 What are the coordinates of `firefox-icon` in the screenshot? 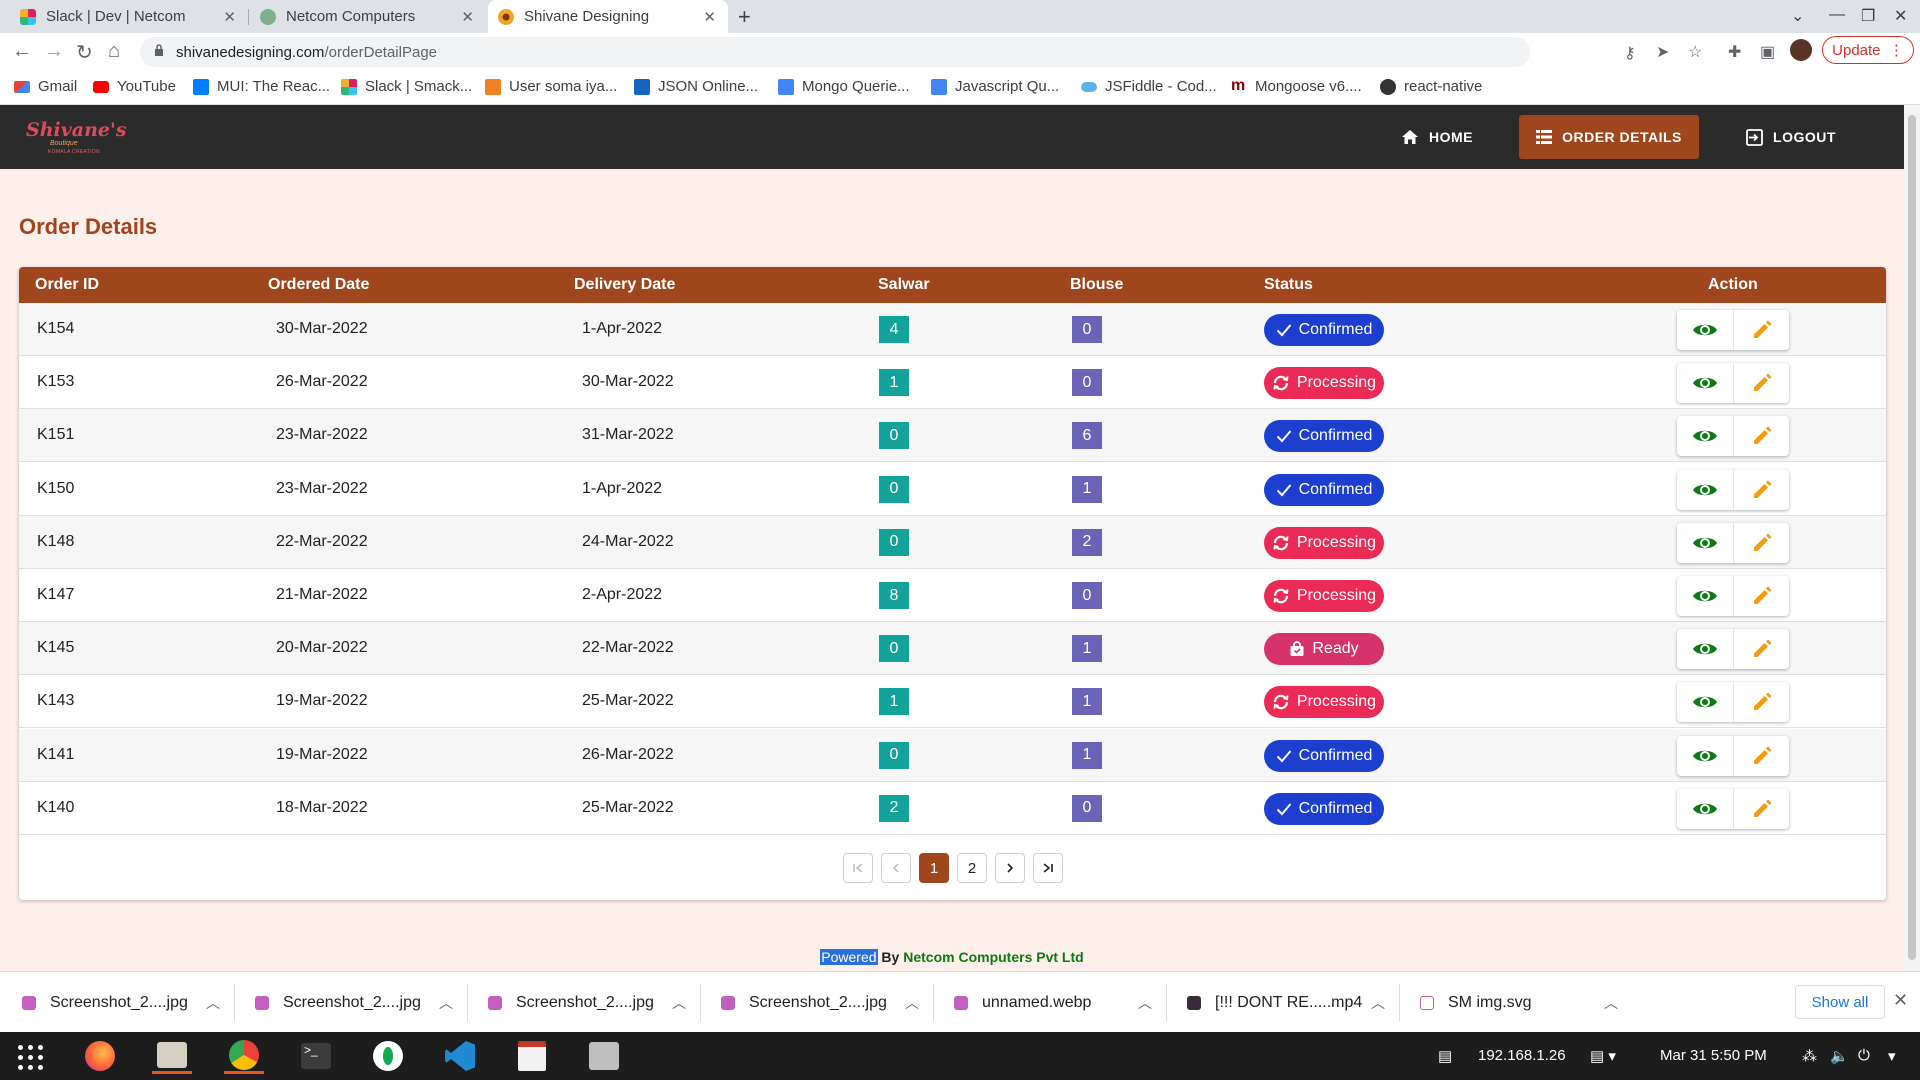 It's located at (100, 1056).